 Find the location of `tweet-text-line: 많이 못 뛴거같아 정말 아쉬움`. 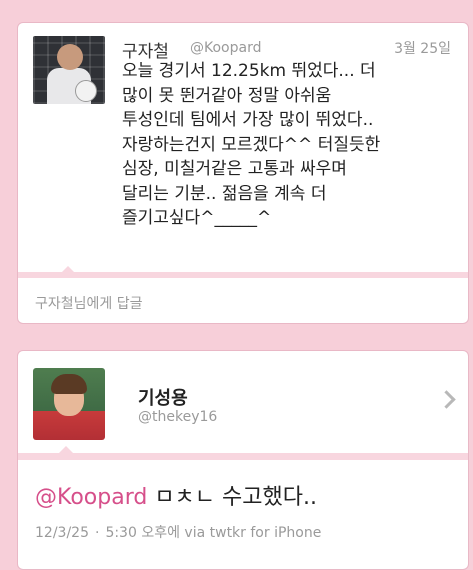

tweet-text-line: 많이 못 뛴거같아 정말 아쉬움 is located at coordinates (227, 95).